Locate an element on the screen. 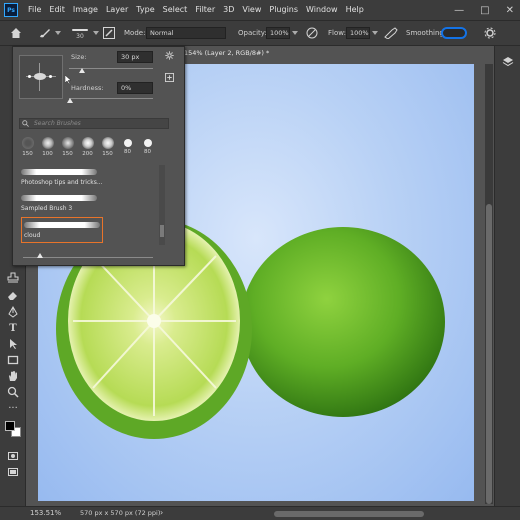 This screenshot has height=520, width=520. opacity-field: 100% is located at coordinates (278, 33).